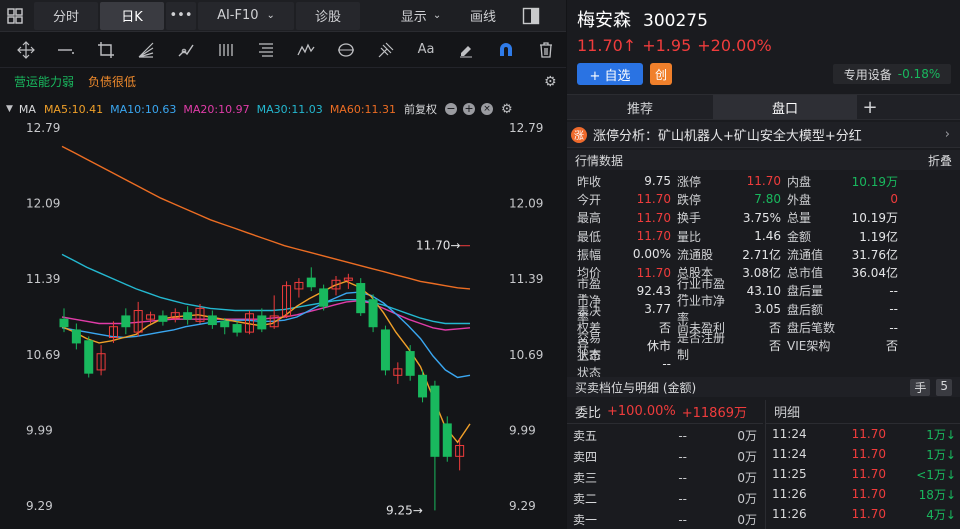  What do you see at coordinates (940, 160) in the screenshot?
I see `collapse-button: 折叠` at bounding box center [940, 160].